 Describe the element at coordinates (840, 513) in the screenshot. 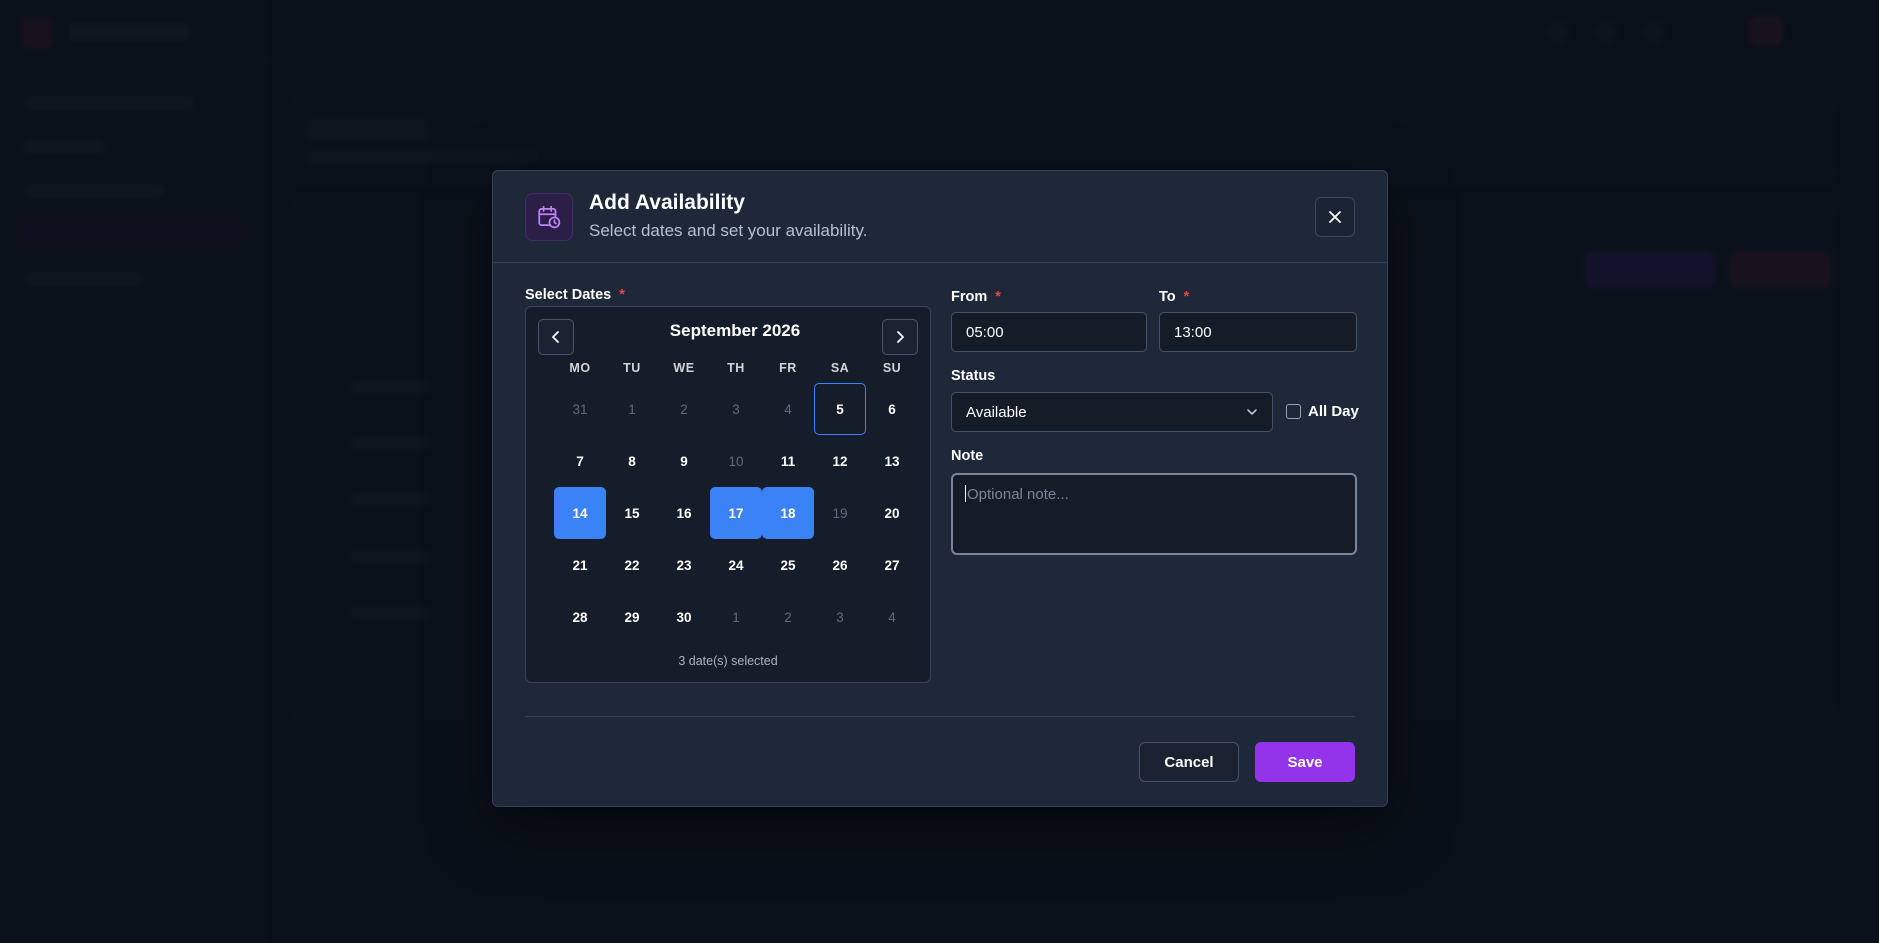

I see `calendar-day: 19` at that location.